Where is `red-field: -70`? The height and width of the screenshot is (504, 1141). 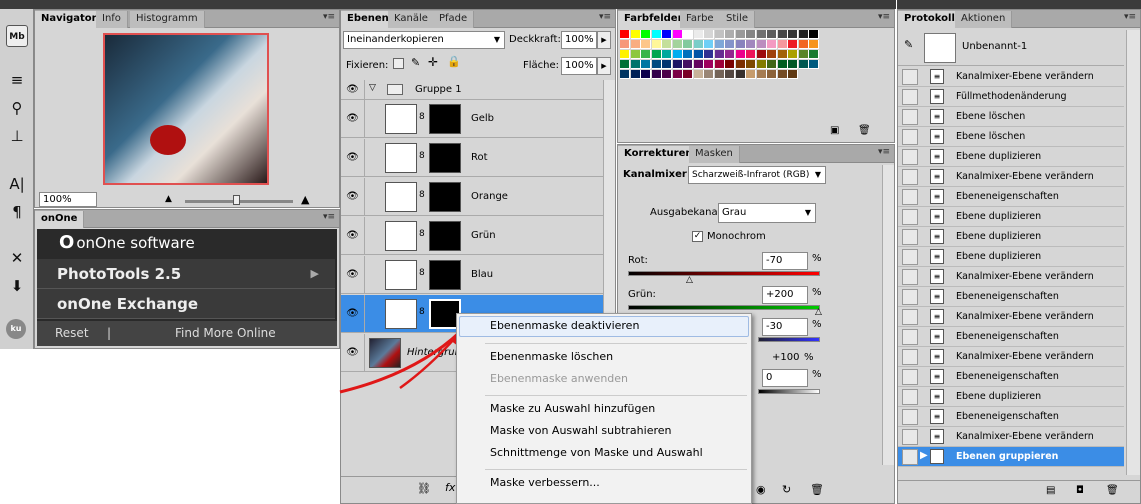 red-field: -70 is located at coordinates (785, 261).